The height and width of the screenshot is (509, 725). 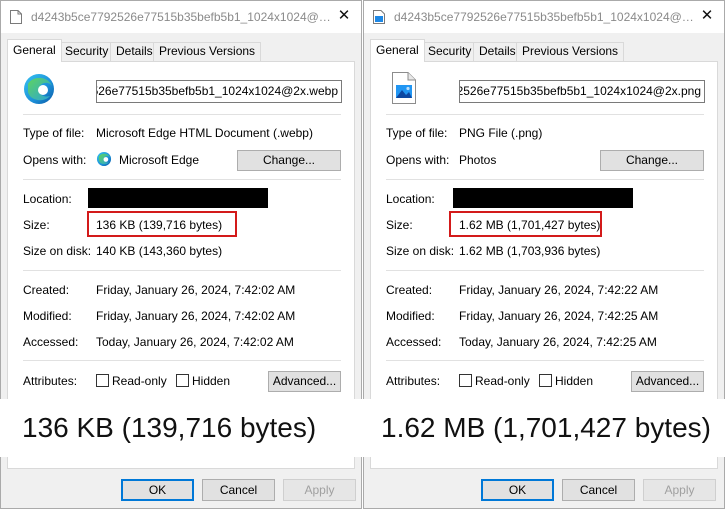 I want to click on modified-value: Friday, January 26, 2024, 7:42:25 AM, so click(x=559, y=316).